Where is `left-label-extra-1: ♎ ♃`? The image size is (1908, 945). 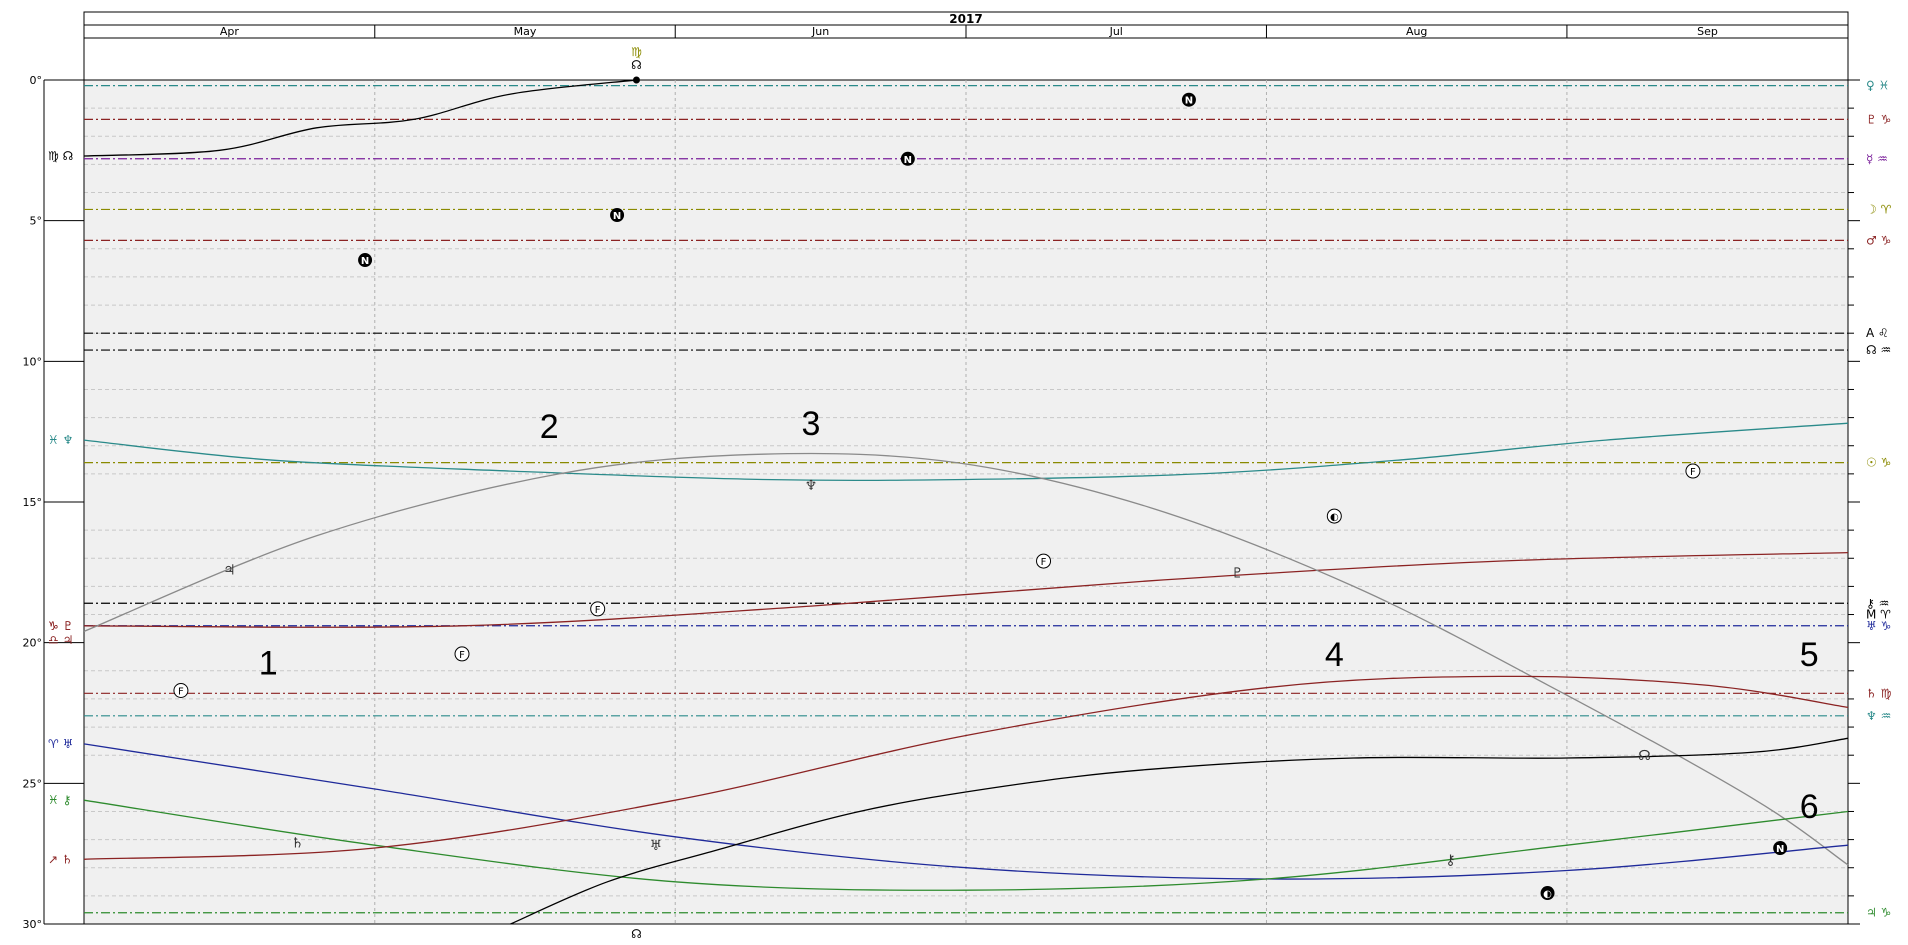 left-label-extra-1: ♎ ♃ is located at coordinates (60, 640).